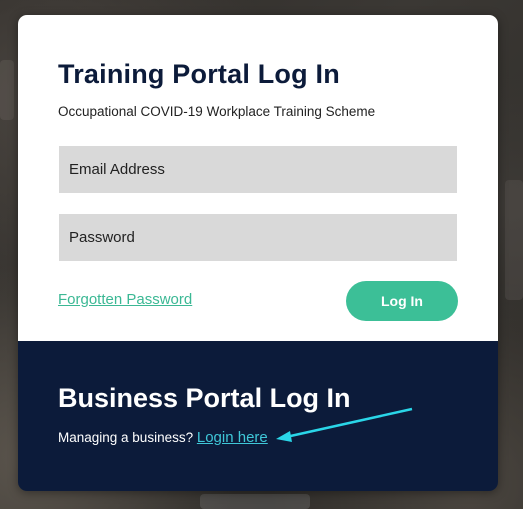 The width and height of the screenshot is (523, 509). I want to click on email-field, so click(258, 169).